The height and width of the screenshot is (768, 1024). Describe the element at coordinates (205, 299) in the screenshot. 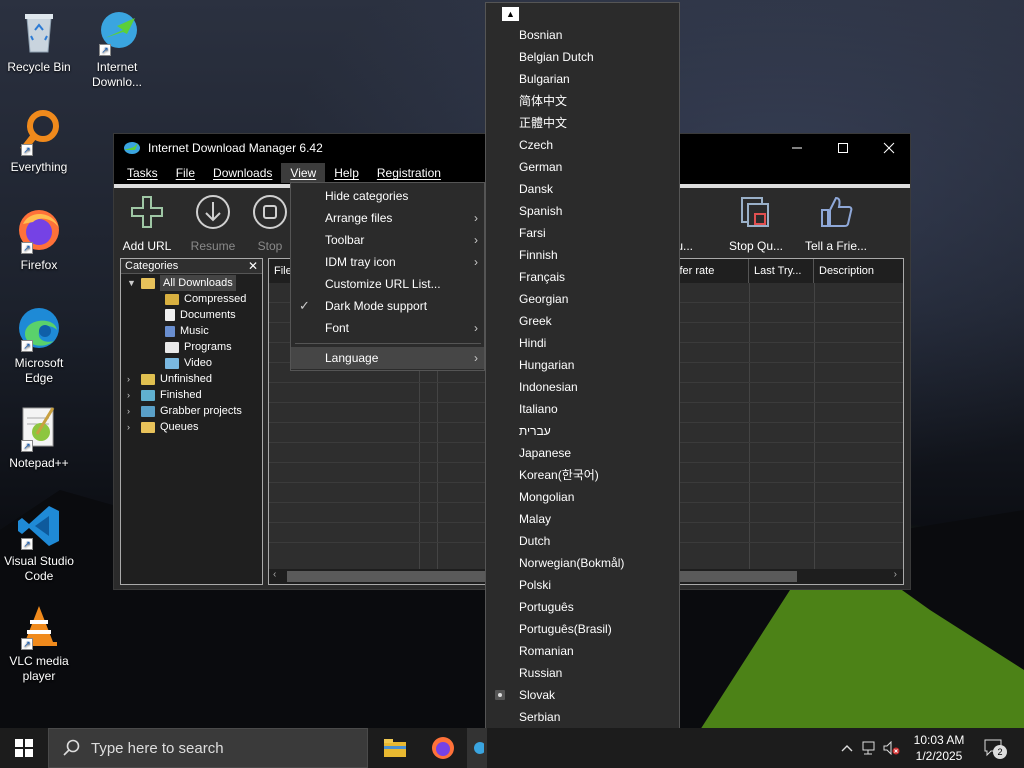

I see `tree-compressed: Compressed` at that location.